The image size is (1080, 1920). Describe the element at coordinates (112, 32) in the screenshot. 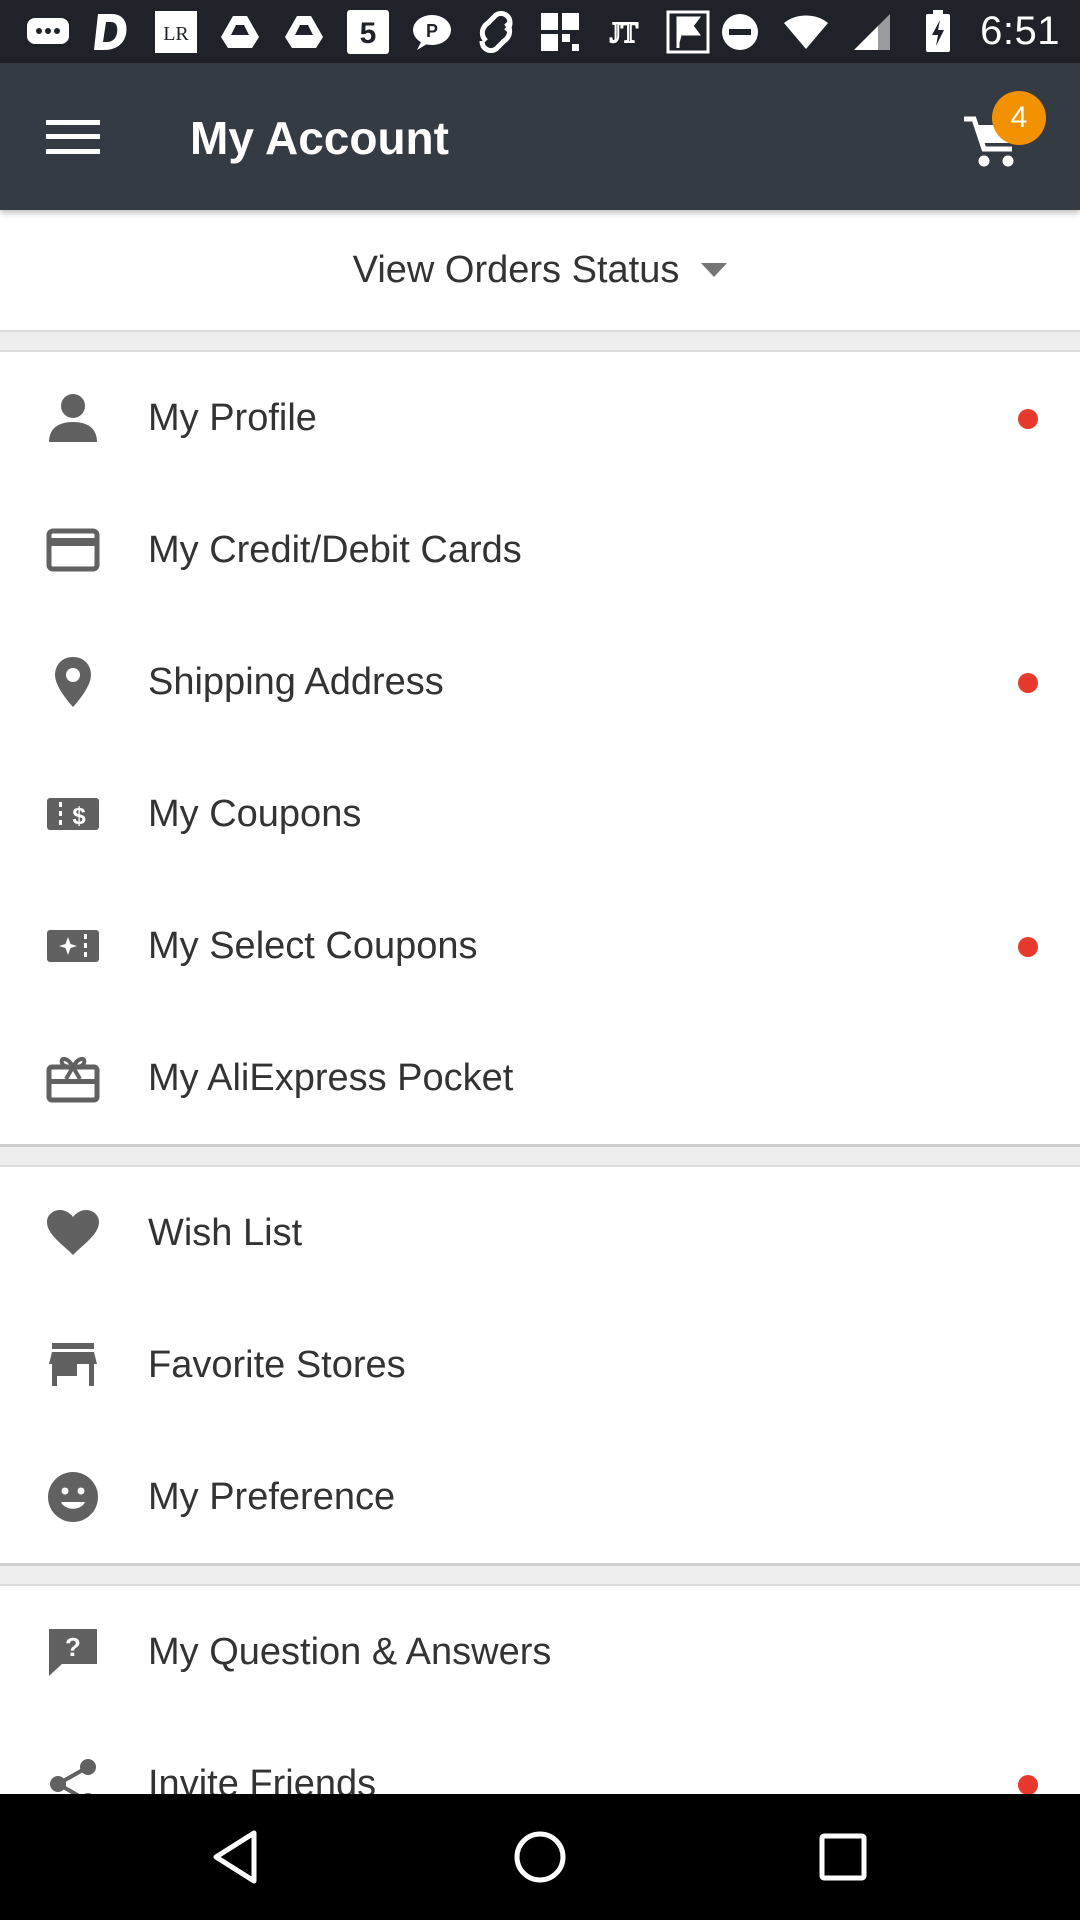

I see `d-app-icon` at that location.